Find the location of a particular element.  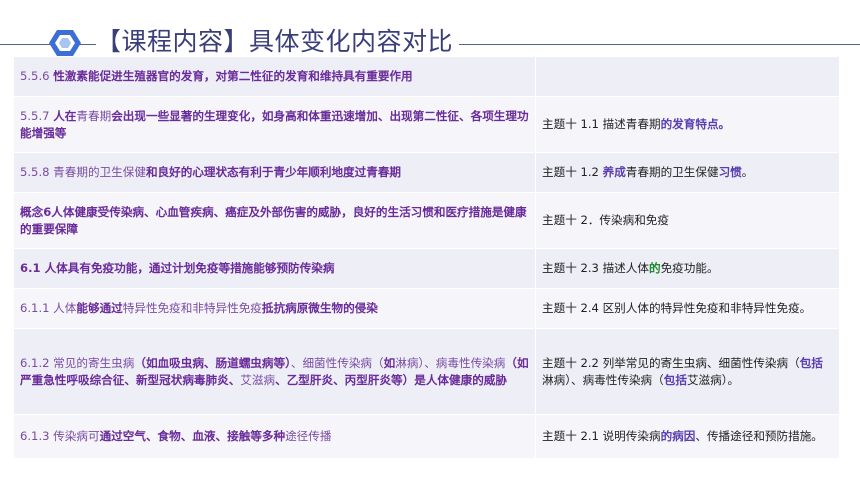

left-text-segment: 6.1.2 常见的寄生虫病 is located at coordinates (77, 363).